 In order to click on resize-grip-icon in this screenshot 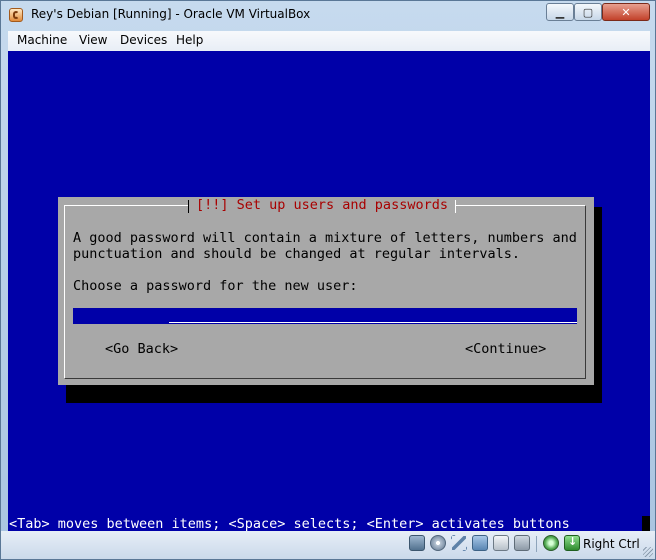, I will do `click(648, 552)`.